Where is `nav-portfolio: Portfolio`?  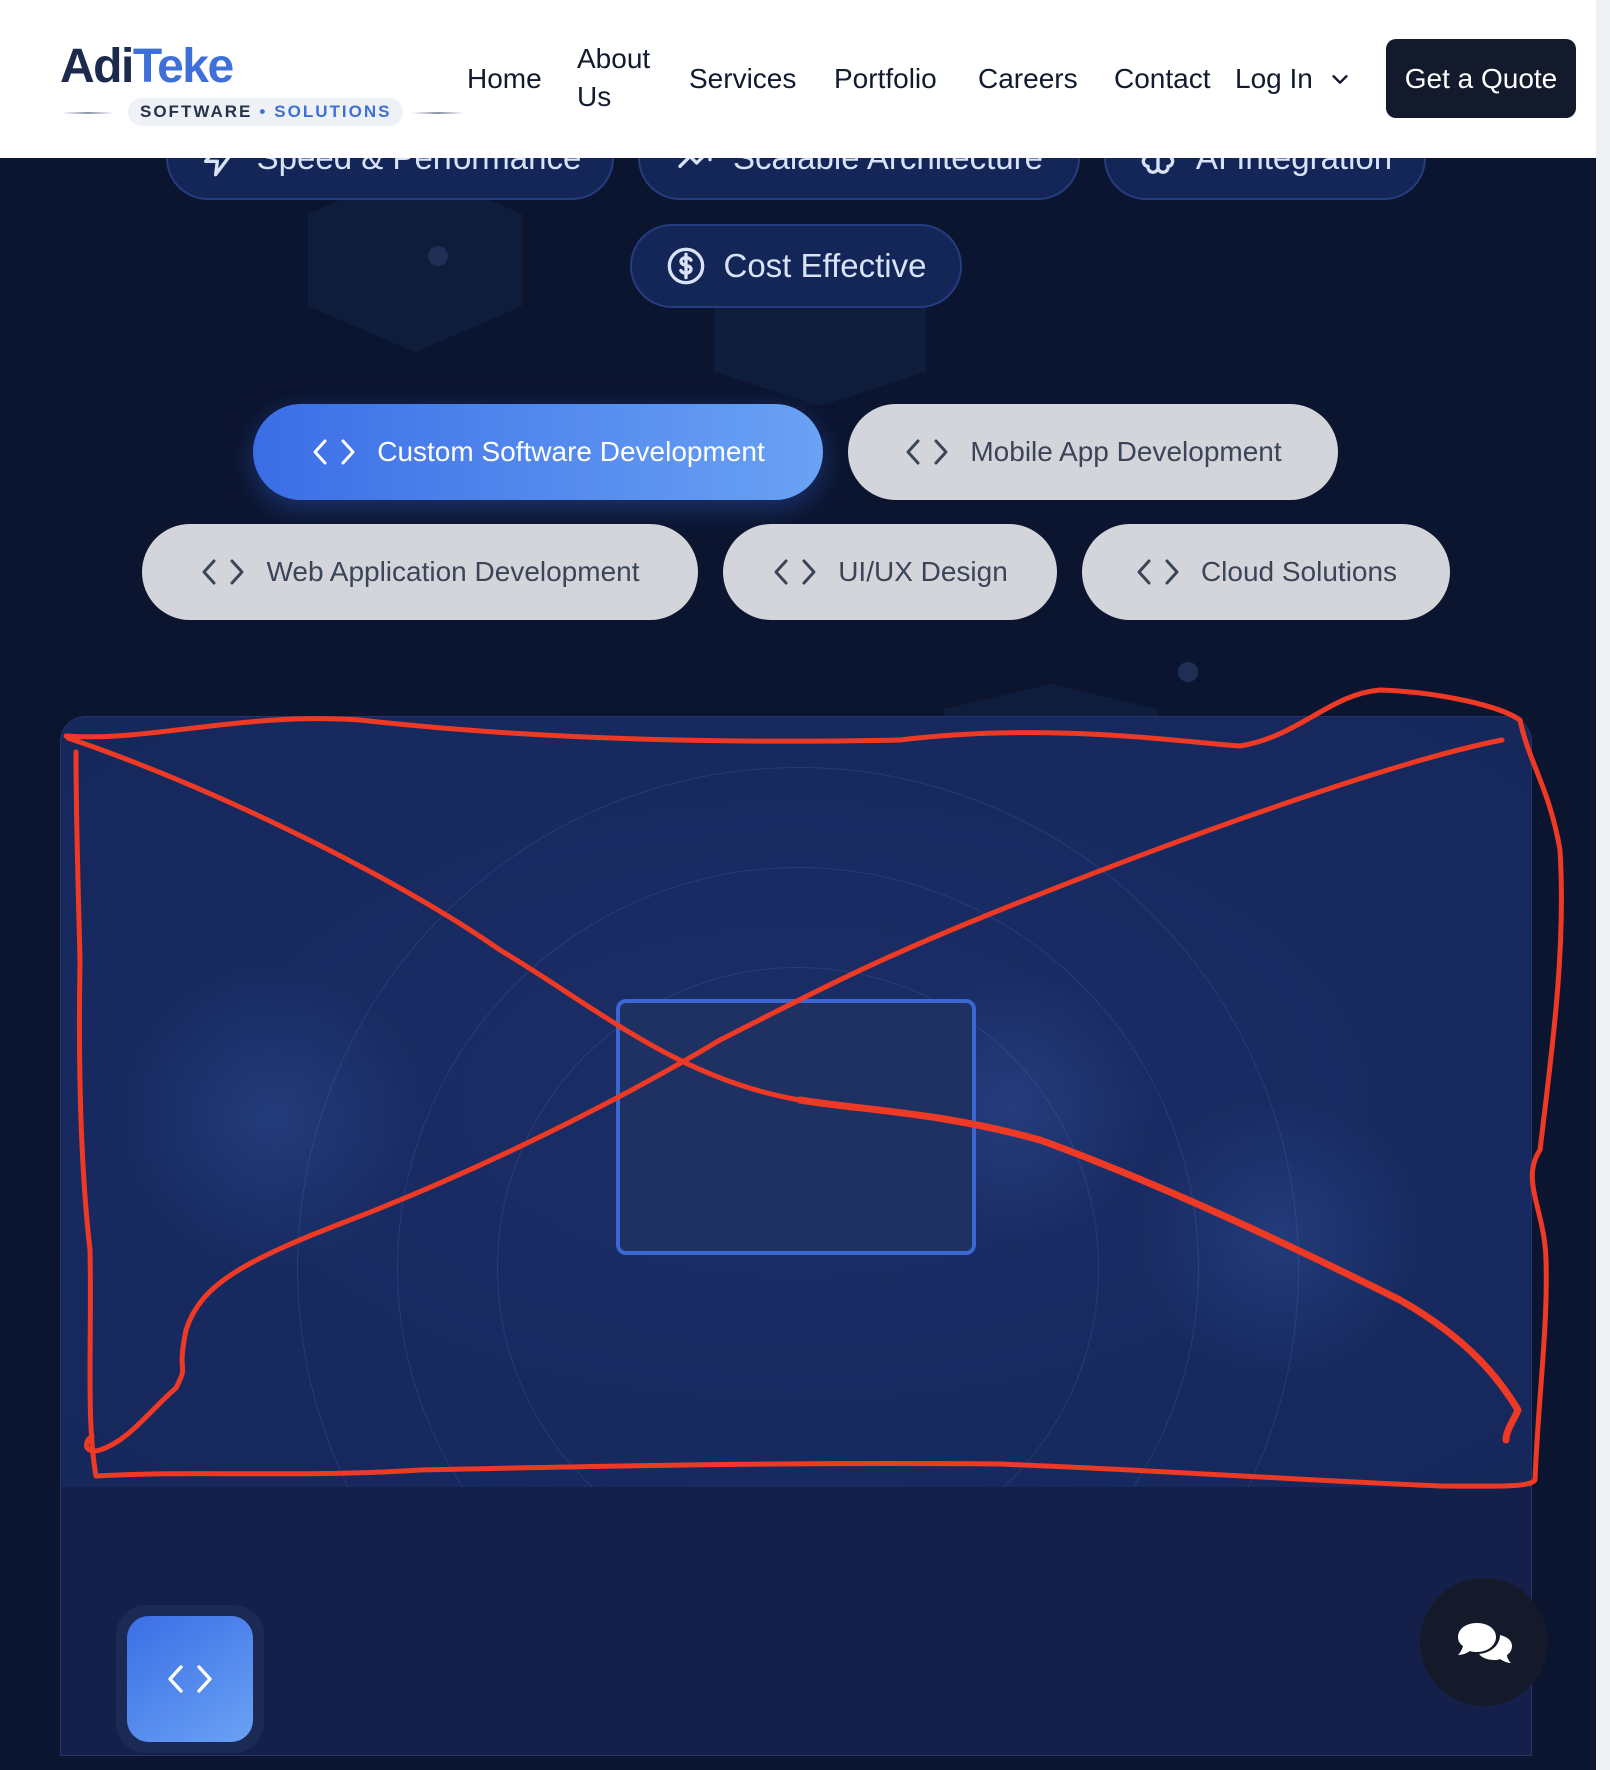
nav-portfolio: Portfolio is located at coordinates (885, 79).